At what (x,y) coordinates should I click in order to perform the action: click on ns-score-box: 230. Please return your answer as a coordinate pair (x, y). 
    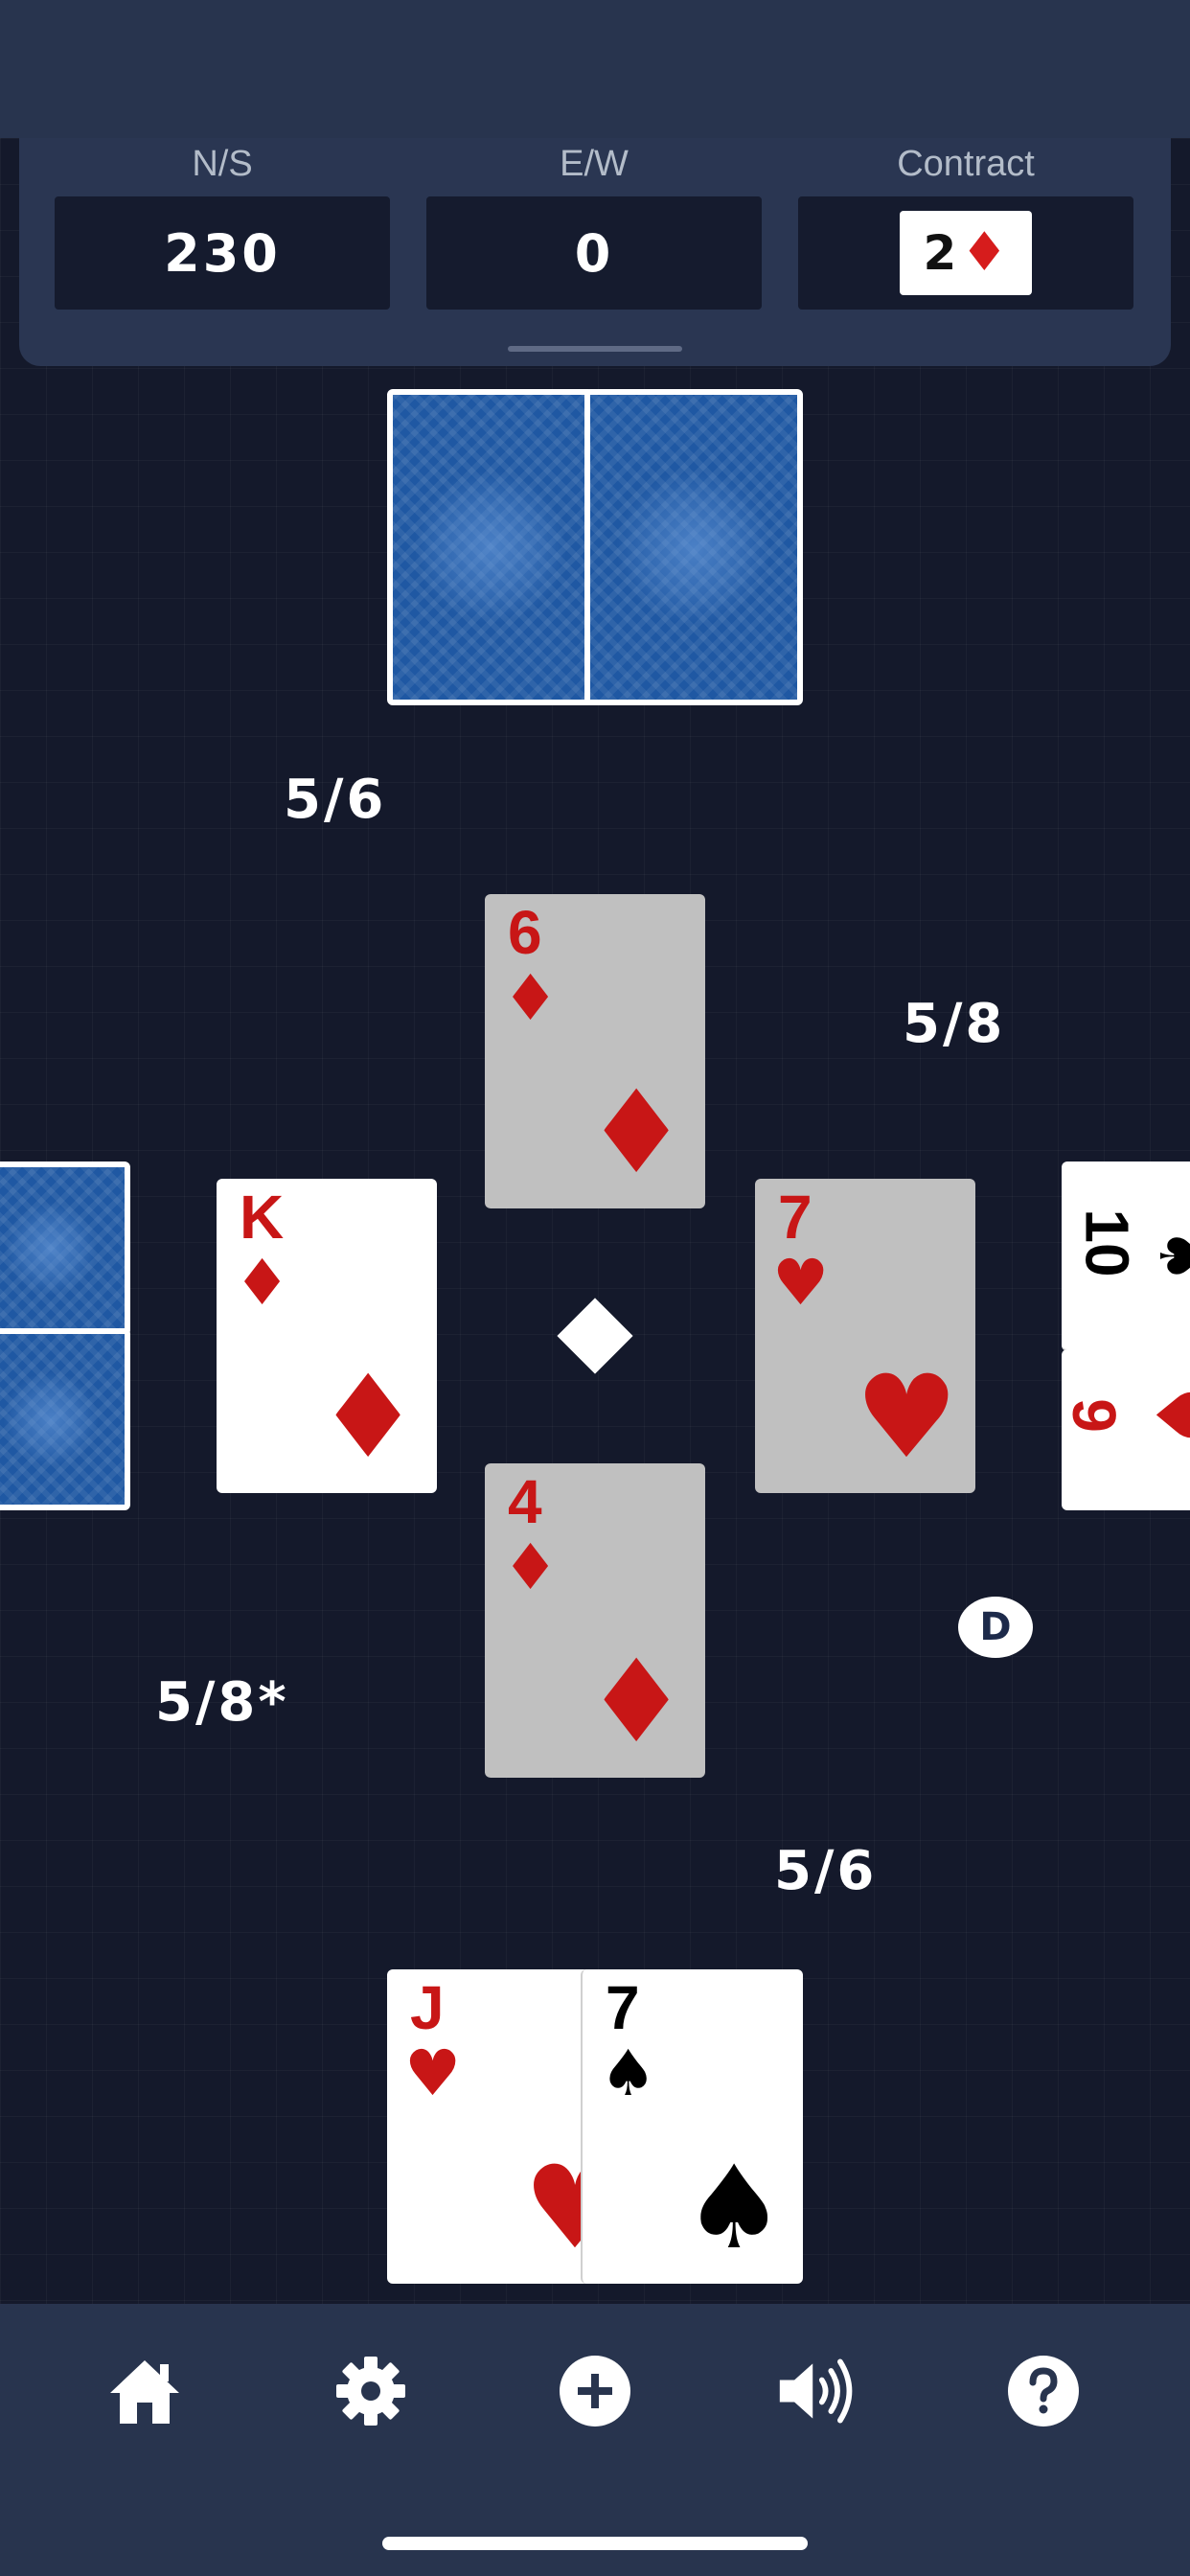
    Looking at the image, I should click on (222, 253).